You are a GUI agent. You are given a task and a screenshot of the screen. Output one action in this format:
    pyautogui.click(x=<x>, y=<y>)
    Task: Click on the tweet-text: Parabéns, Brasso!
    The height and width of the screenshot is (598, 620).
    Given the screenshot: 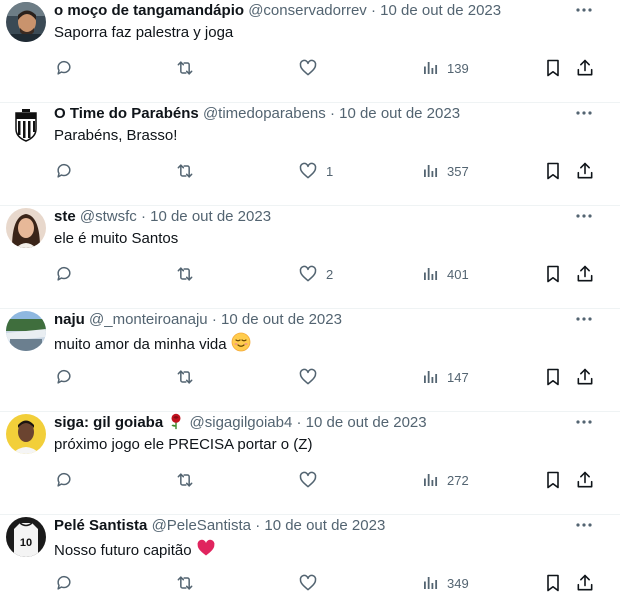 What is the action you would take?
    pyautogui.click(x=115, y=136)
    